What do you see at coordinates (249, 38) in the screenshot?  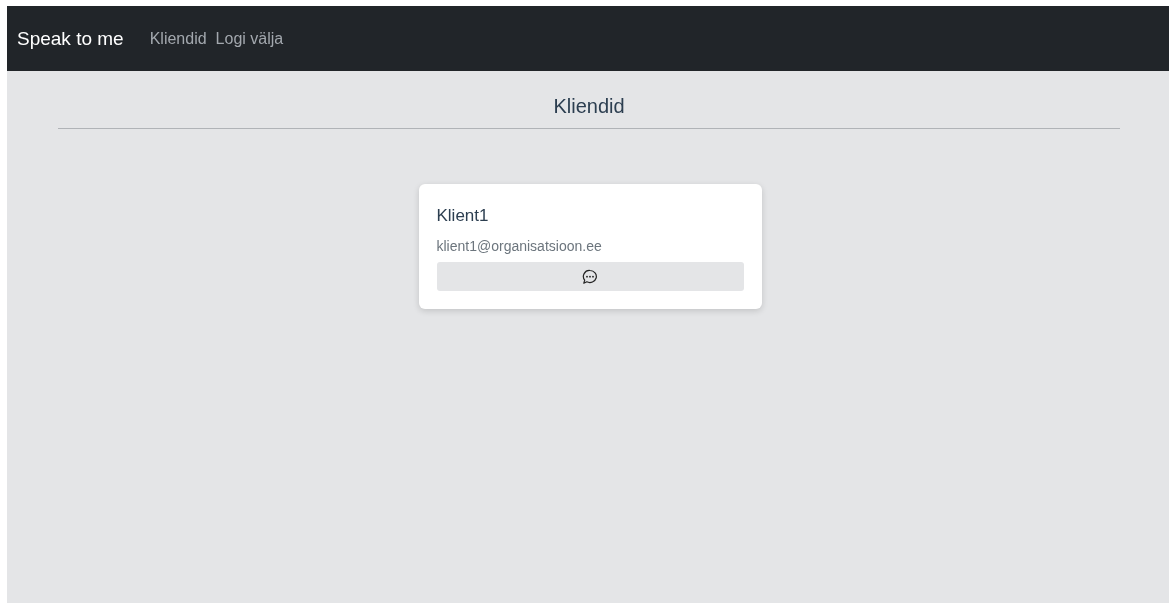 I see `nav-link: Logi välja` at bounding box center [249, 38].